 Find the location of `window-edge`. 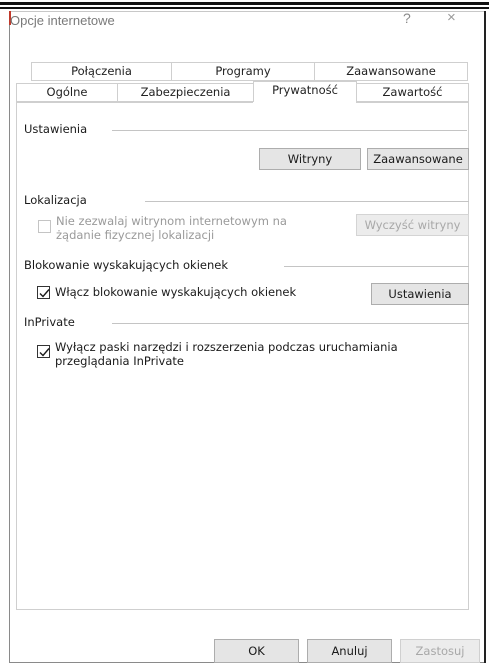

window-edge is located at coordinates (485, 337).